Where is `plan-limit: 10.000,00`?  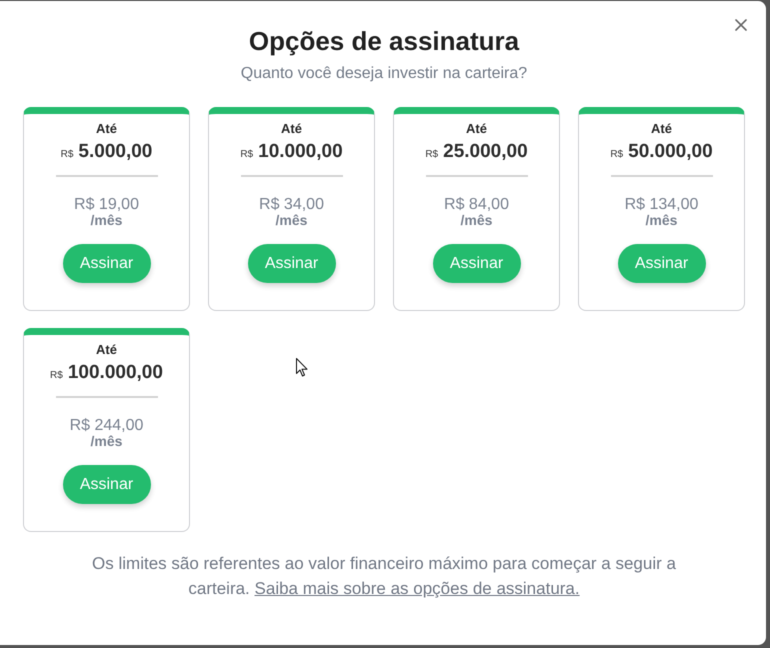
plan-limit: 10.000,00 is located at coordinates (300, 152).